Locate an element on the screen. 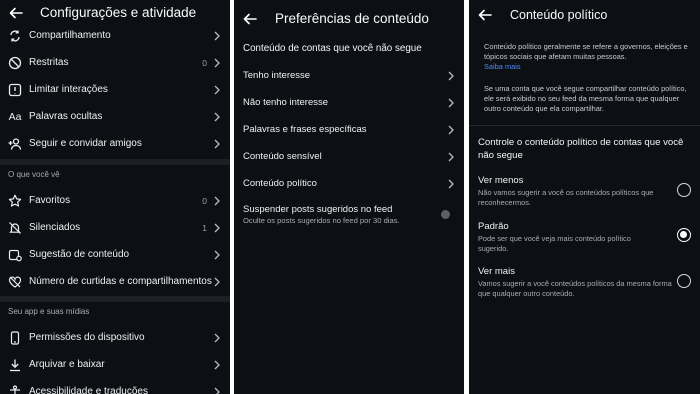 This screenshot has width=700, height=394. suspend-title: Suspender posts sugeridos no feed is located at coordinates (318, 209).